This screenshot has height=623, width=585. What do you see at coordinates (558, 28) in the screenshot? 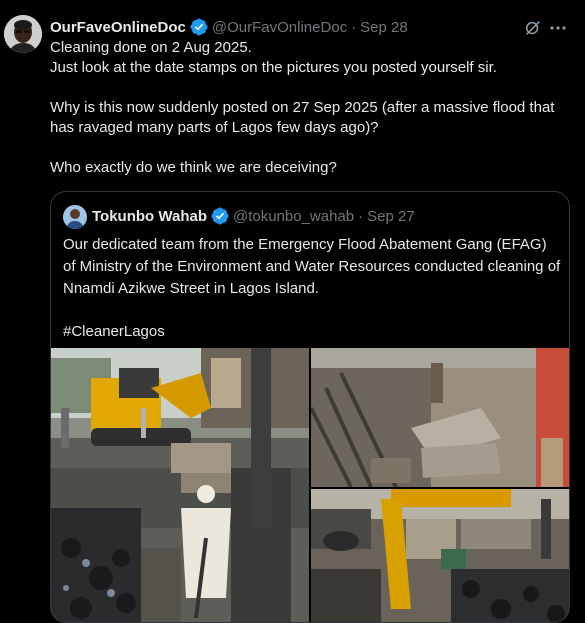
I see `more-icon` at bounding box center [558, 28].